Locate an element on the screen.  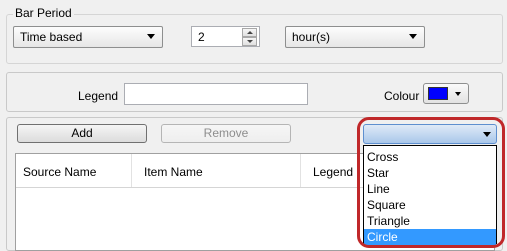
bar-period-label: Bar Period is located at coordinates (43, 13).